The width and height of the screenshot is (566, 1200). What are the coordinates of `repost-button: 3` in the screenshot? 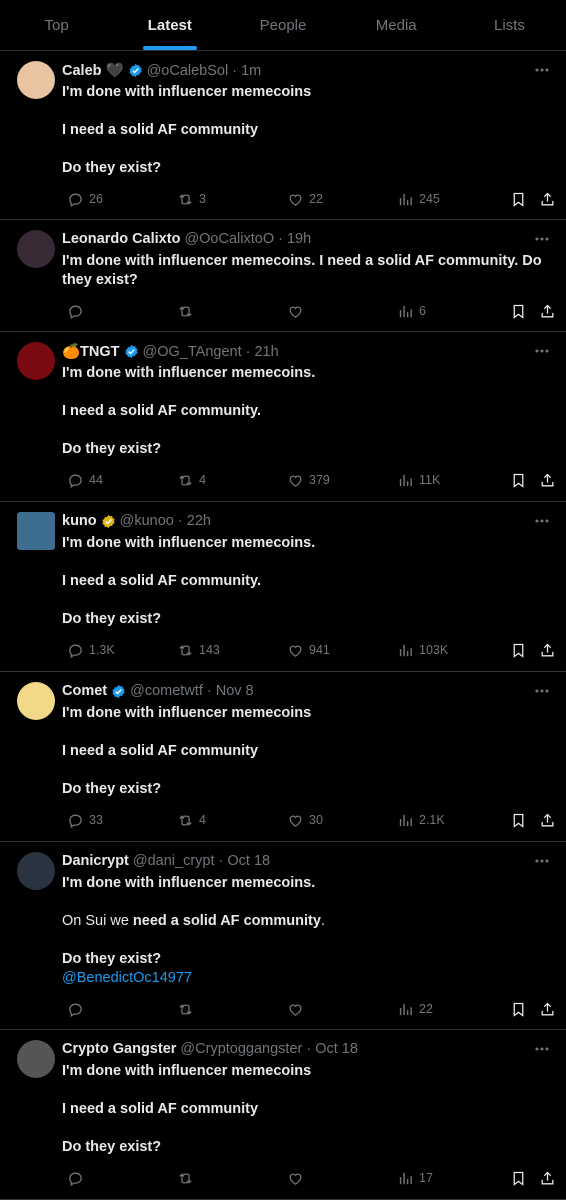 It's located at (189, 199).